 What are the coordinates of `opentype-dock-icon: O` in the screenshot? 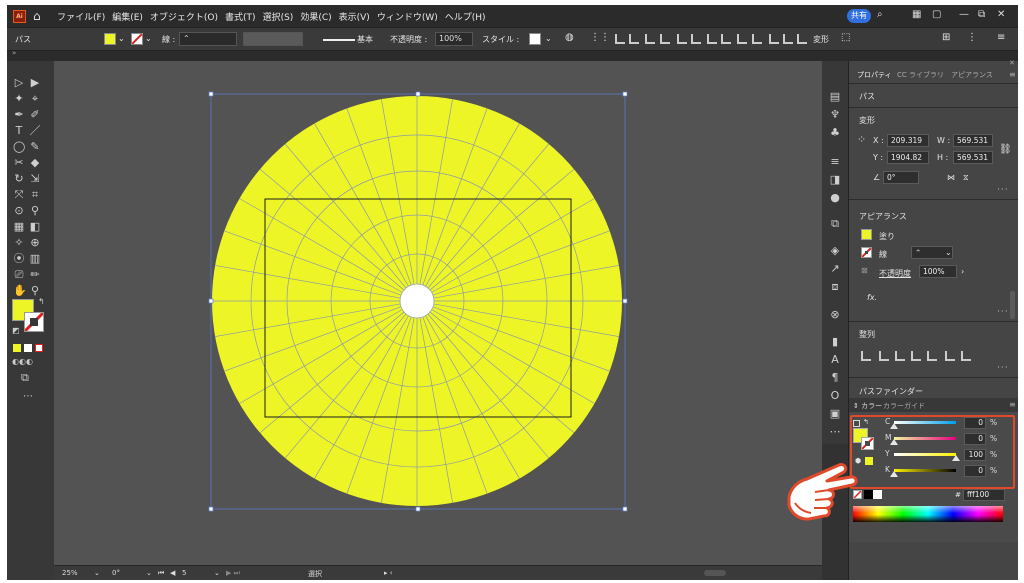 It's located at (835, 396).